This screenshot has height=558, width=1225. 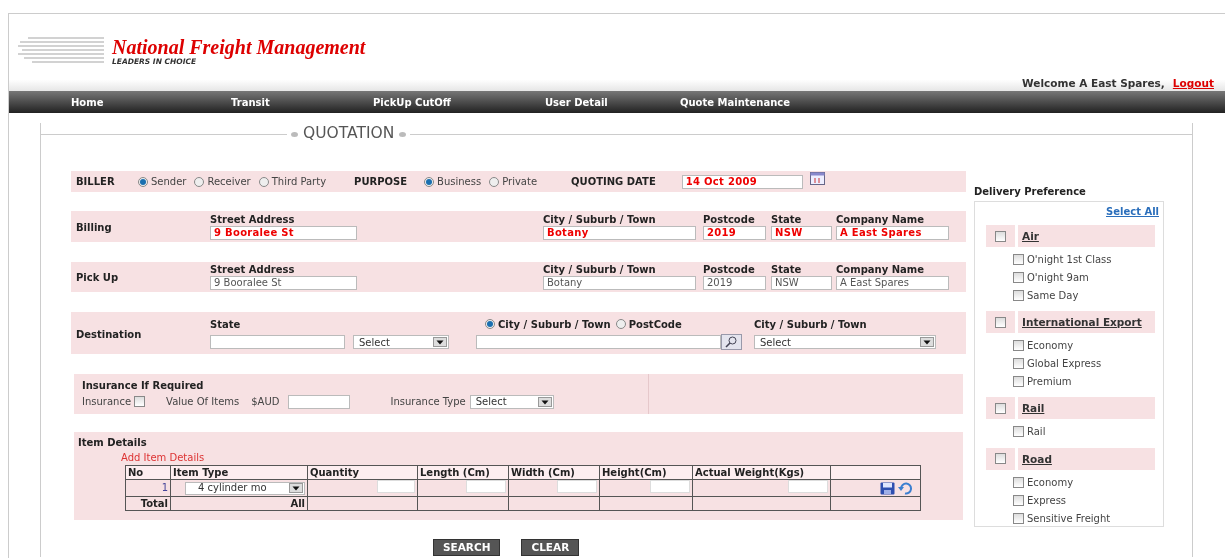 I want to click on input-field: A East Spares, so click(x=892, y=232).